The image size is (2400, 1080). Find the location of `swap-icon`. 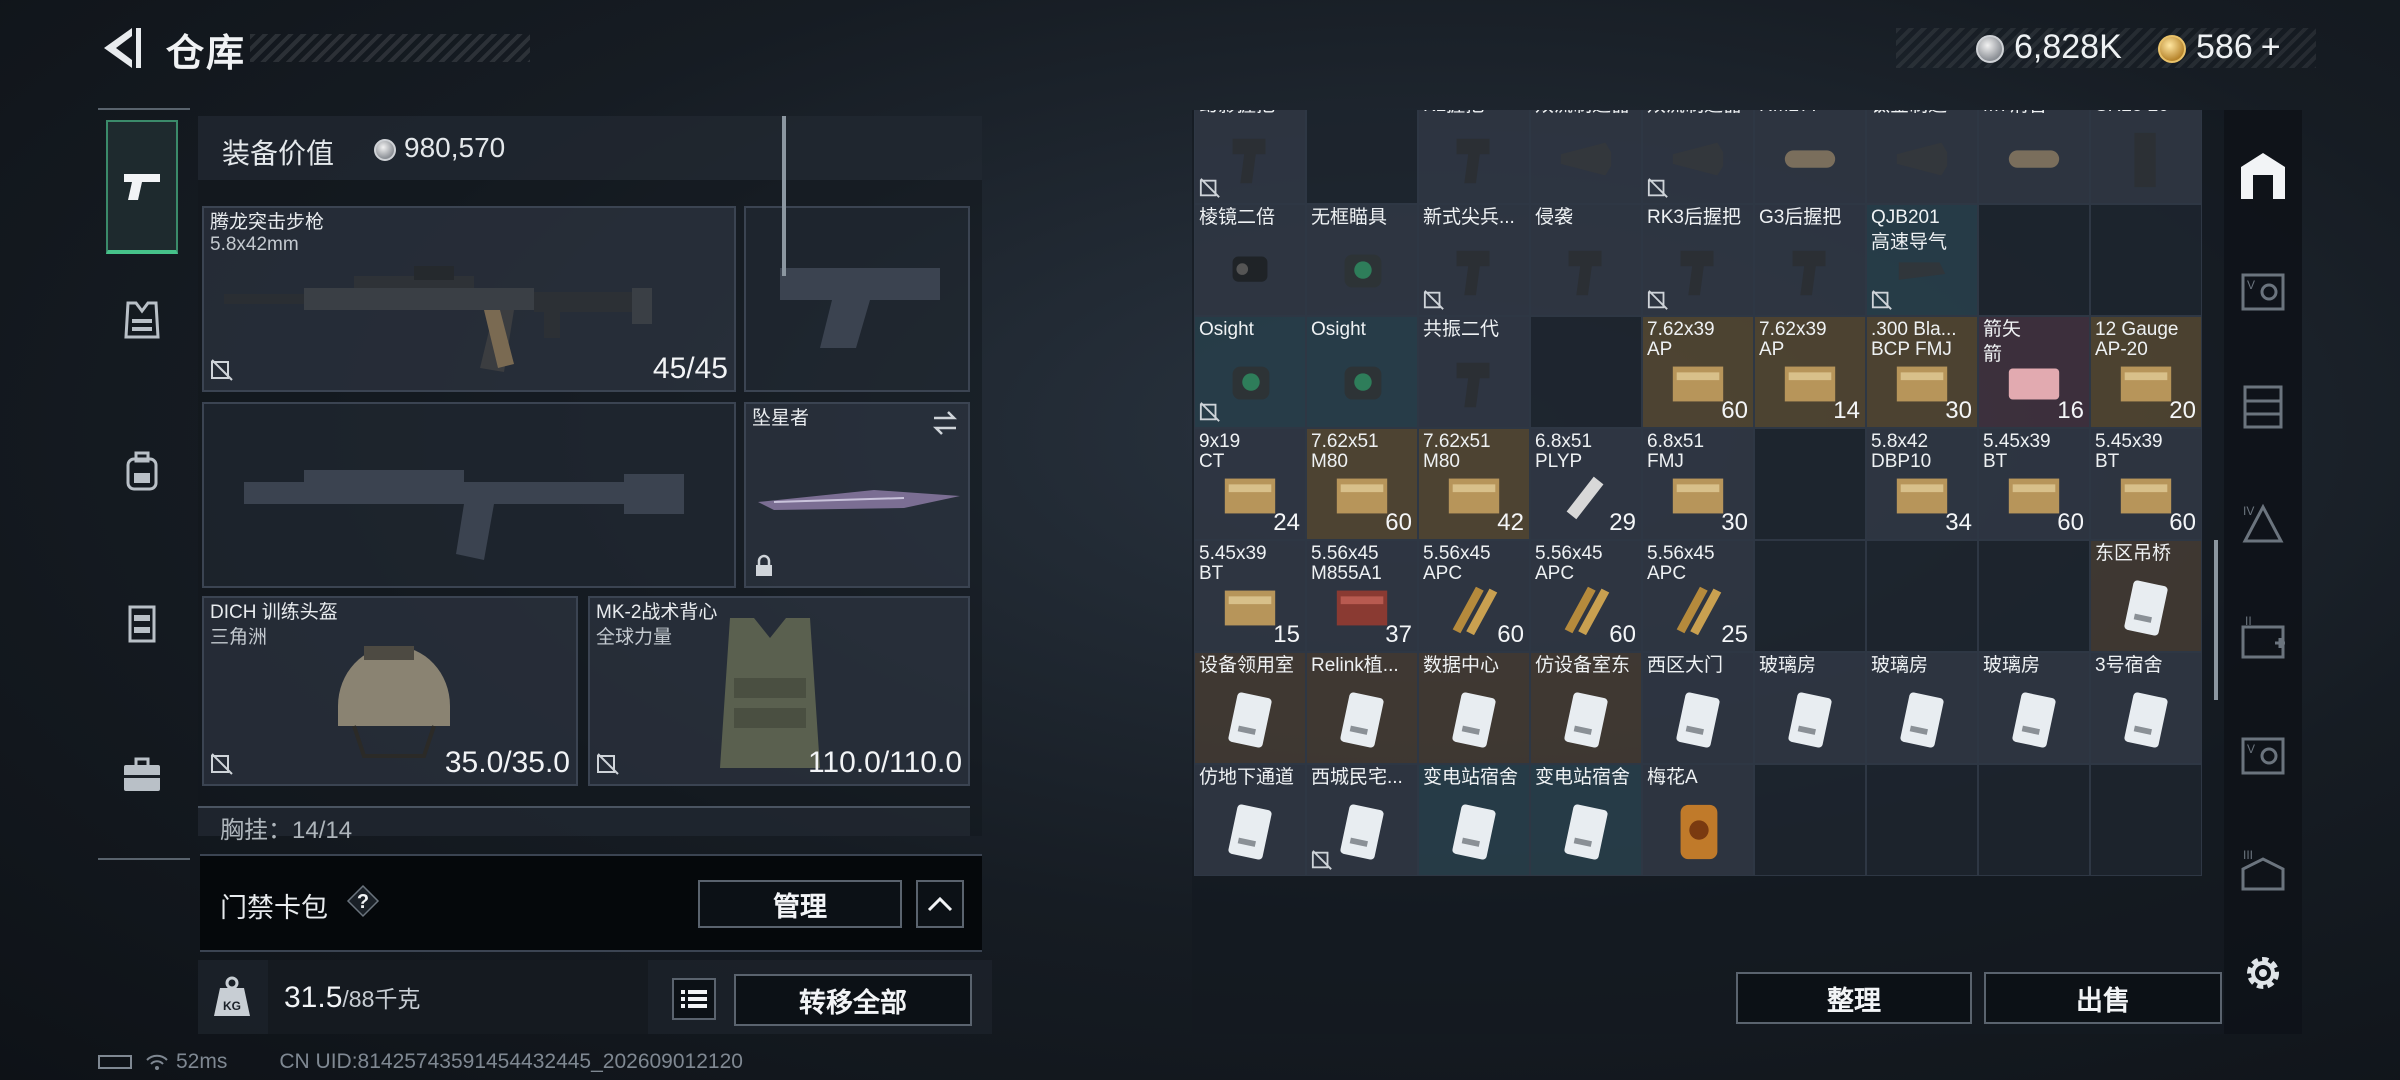

swap-icon is located at coordinates (945, 423).